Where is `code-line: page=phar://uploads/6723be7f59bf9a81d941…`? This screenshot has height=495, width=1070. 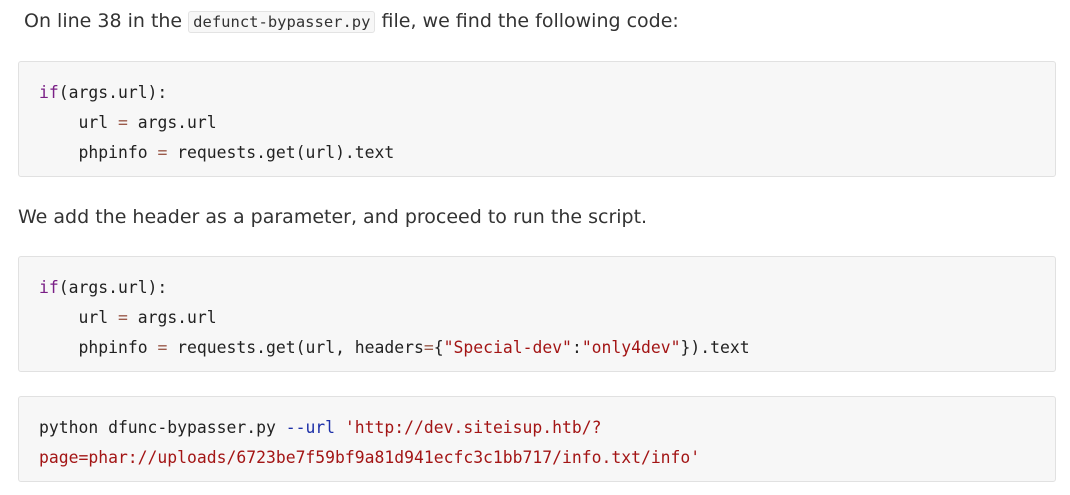
code-line: page=phar://uploads/6723be7f59bf9a81d941… is located at coordinates (537, 458).